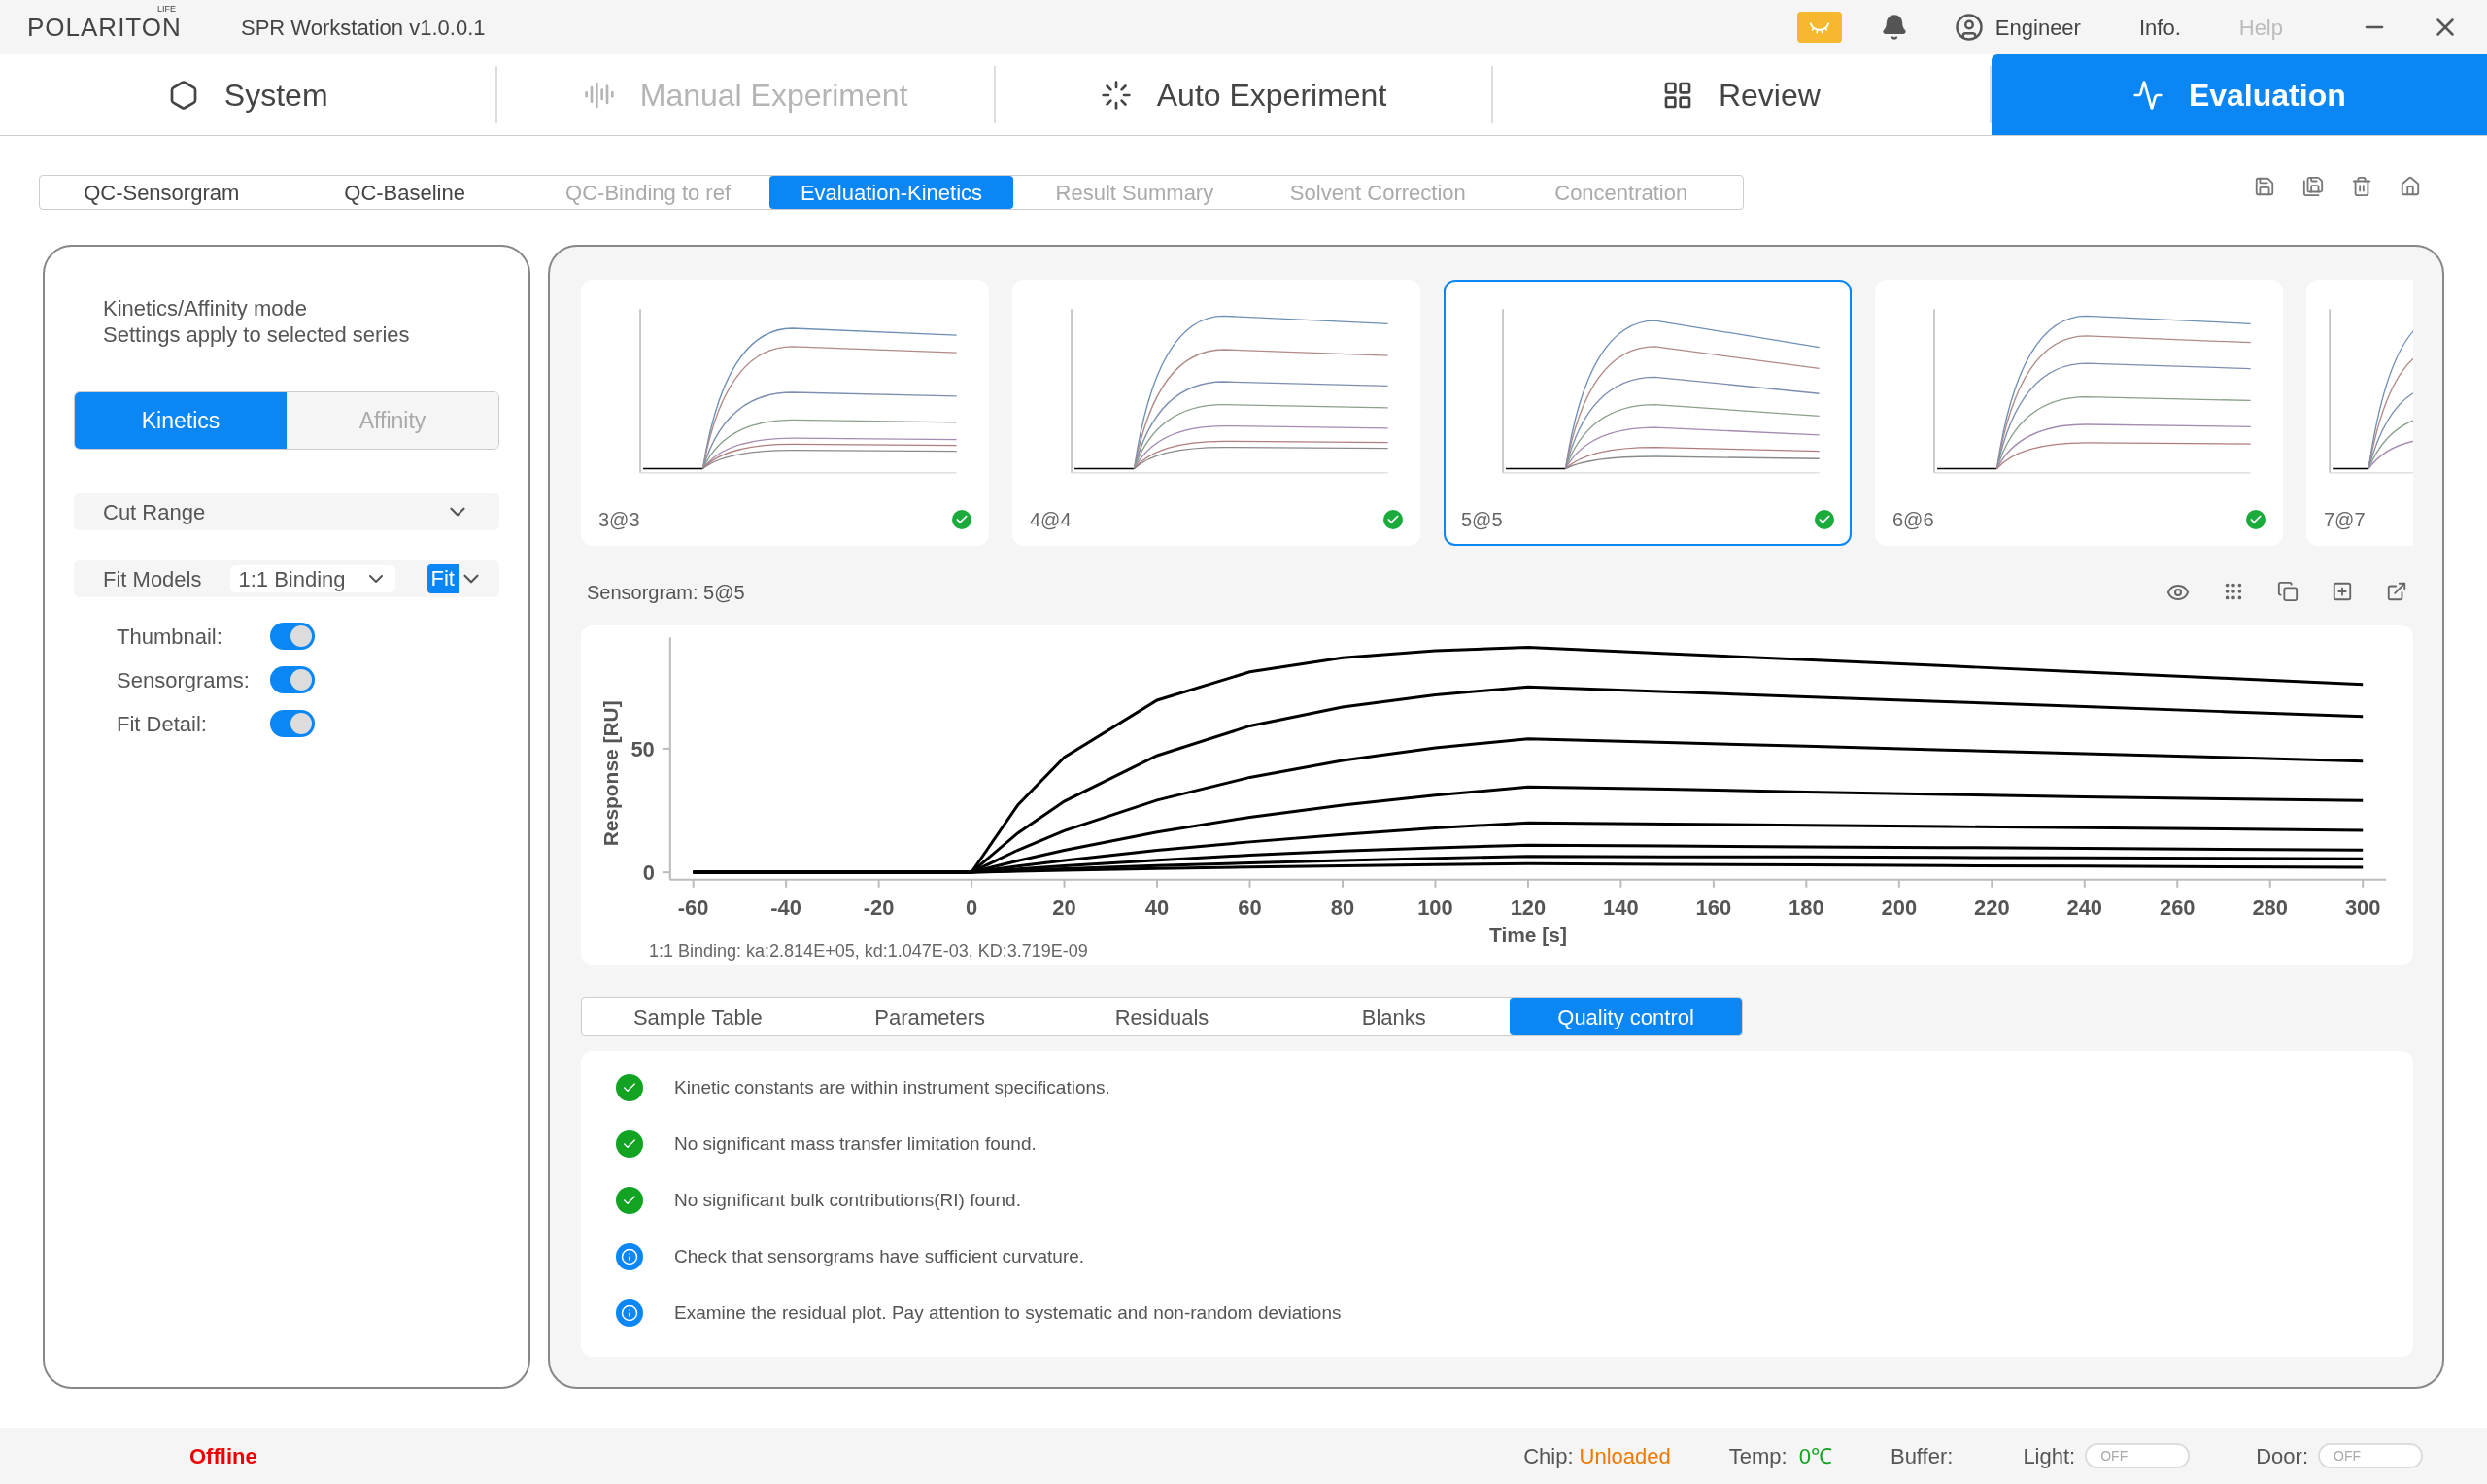  I want to click on buffer-label: Buffer:, so click(1922, 1456).